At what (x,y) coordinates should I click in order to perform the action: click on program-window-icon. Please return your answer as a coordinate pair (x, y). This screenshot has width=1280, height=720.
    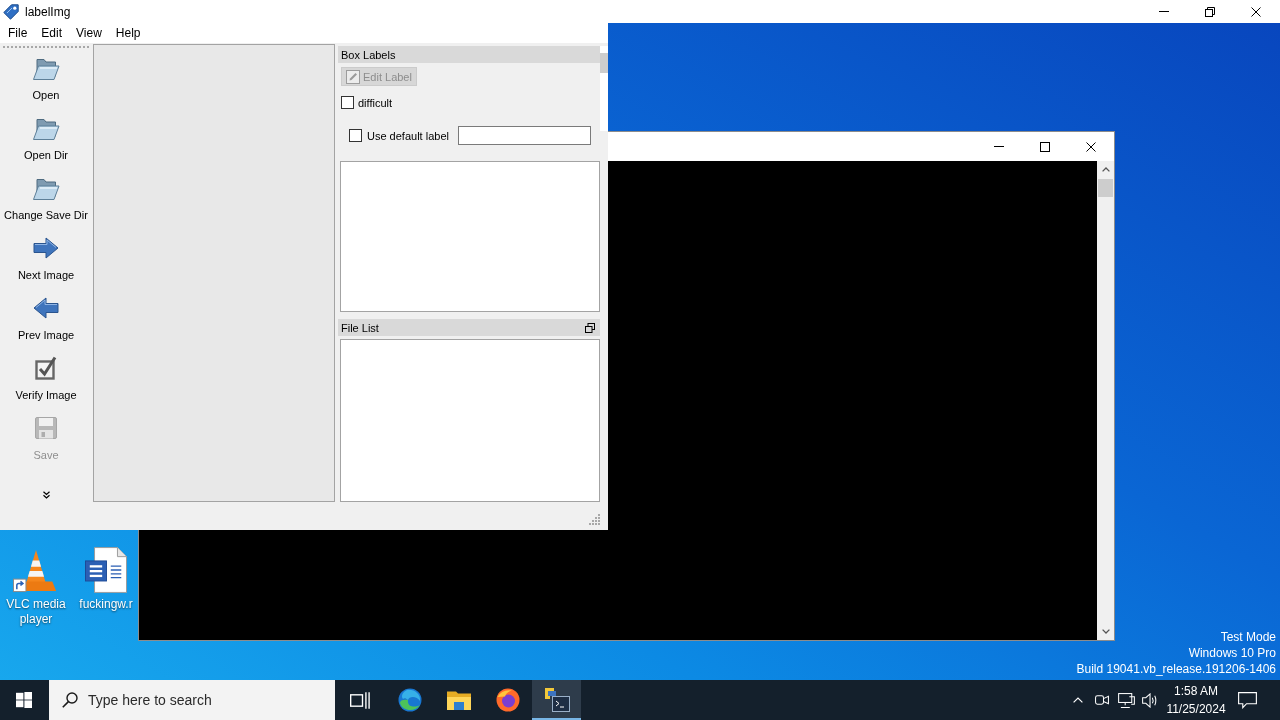
    Looking at the image, I should click on (556, 700).